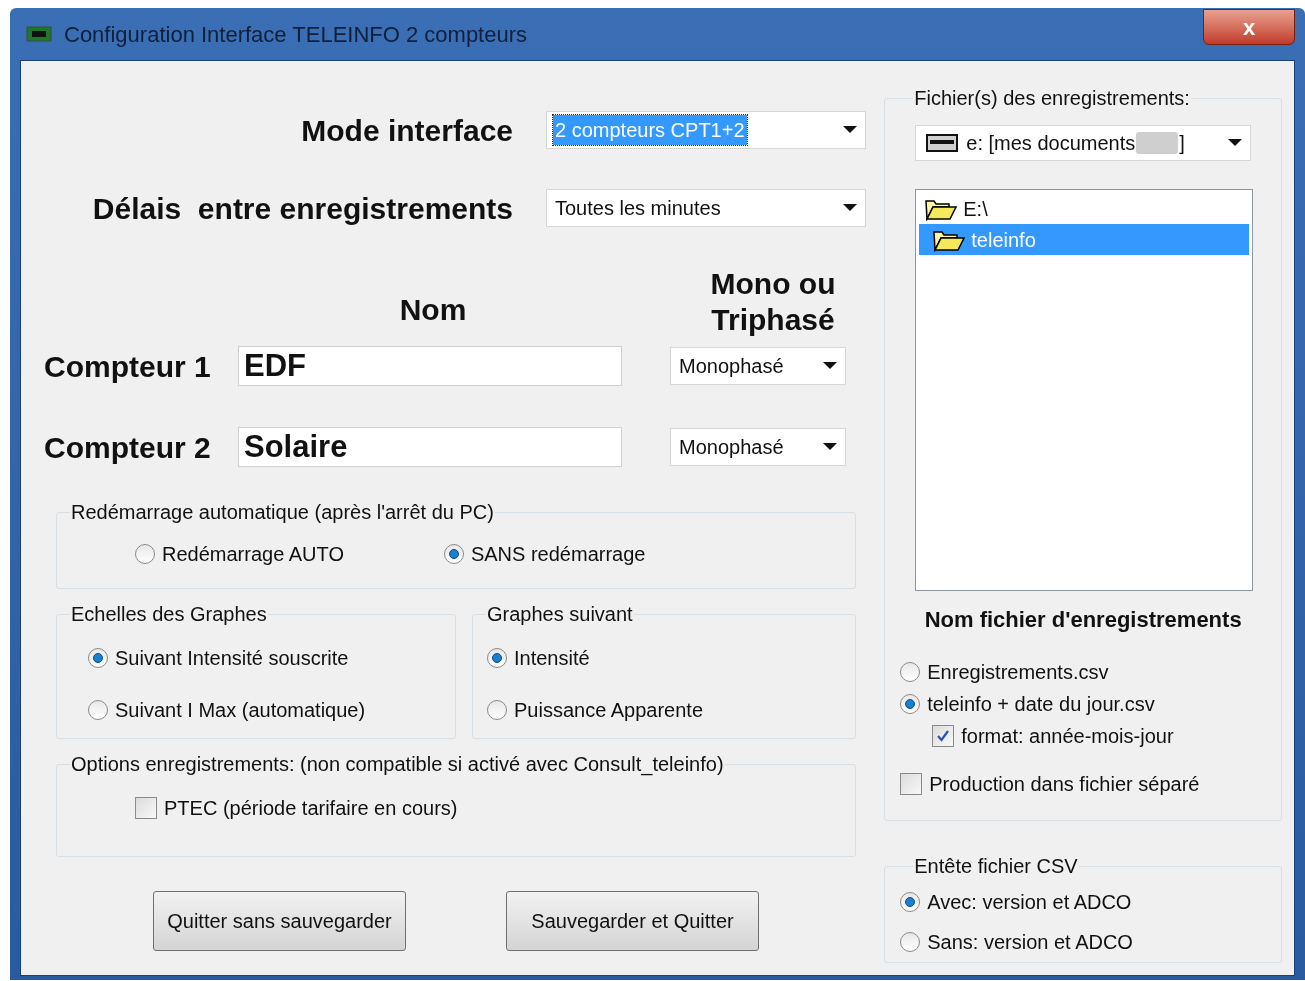 The image size is (1305, 981). Describe the element at coordinates (1030, 942) in the screenshot. I see `radio-label: Sans: version et ADCO` at that location.